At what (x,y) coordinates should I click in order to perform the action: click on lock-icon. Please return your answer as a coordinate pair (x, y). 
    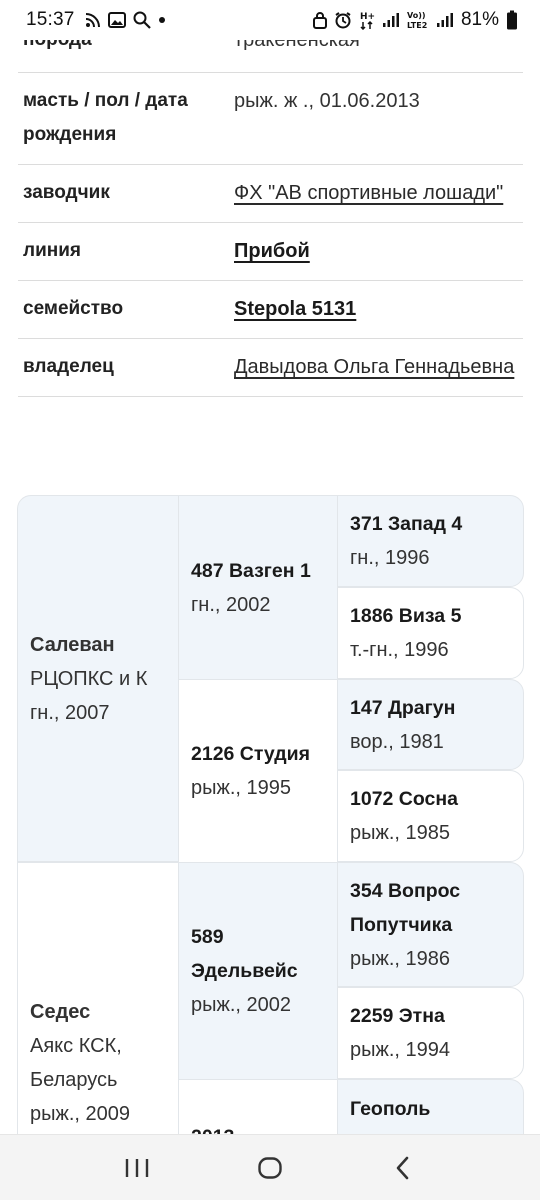
    Looking at the image, I should click on (319, 20).